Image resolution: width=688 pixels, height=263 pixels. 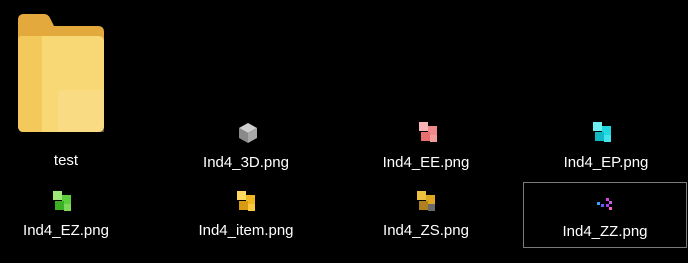 I want to click on file-item-test: test, so click(x=66, y=90).